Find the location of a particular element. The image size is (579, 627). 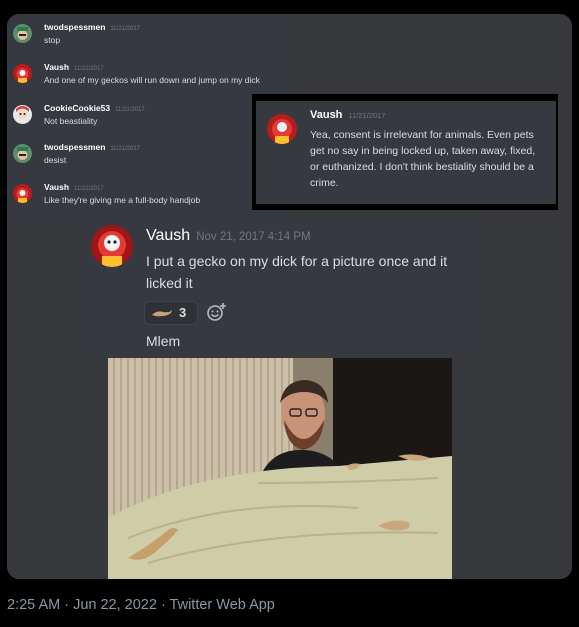

add-reaction-icon is located at coordinates (217, 312).